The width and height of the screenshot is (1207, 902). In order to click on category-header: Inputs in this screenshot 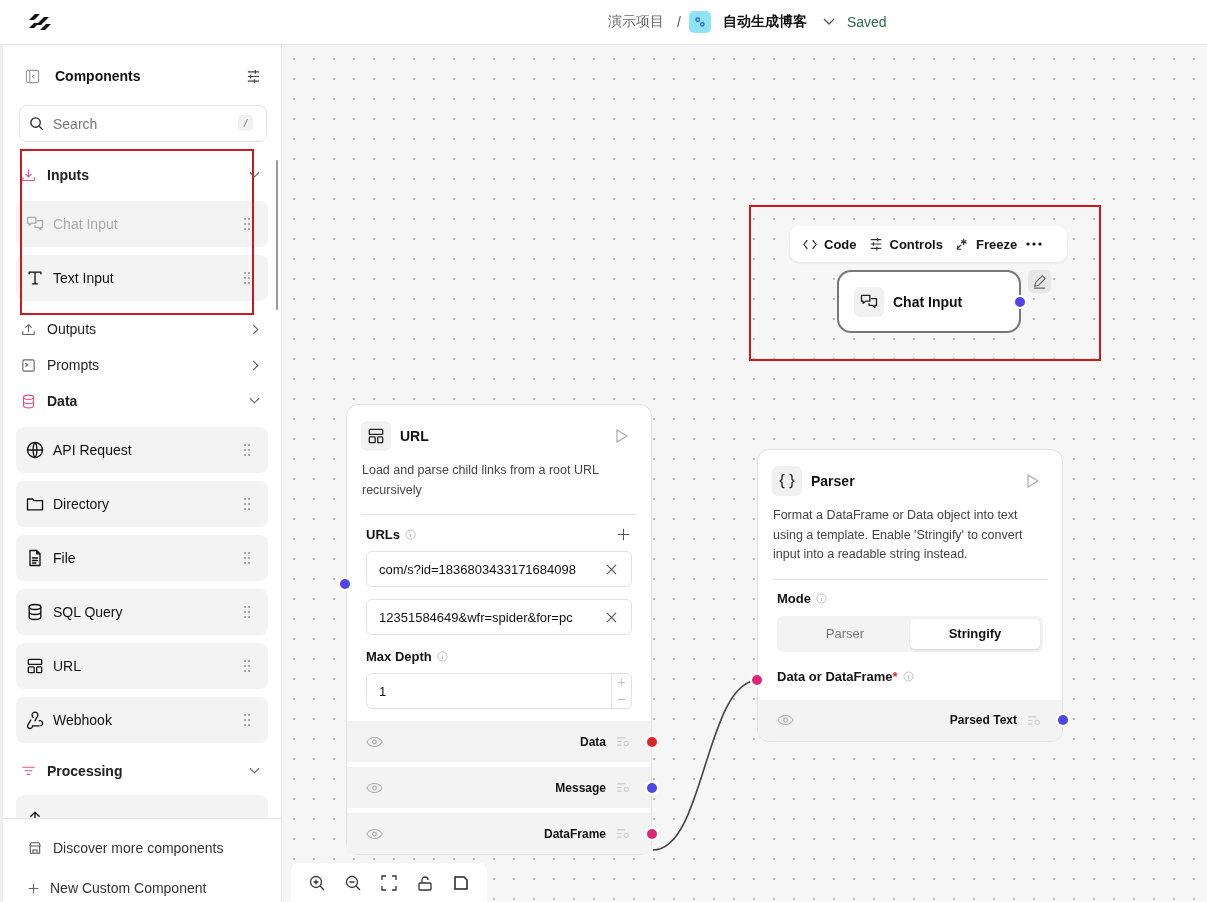, I will do `click(142, 175)`.